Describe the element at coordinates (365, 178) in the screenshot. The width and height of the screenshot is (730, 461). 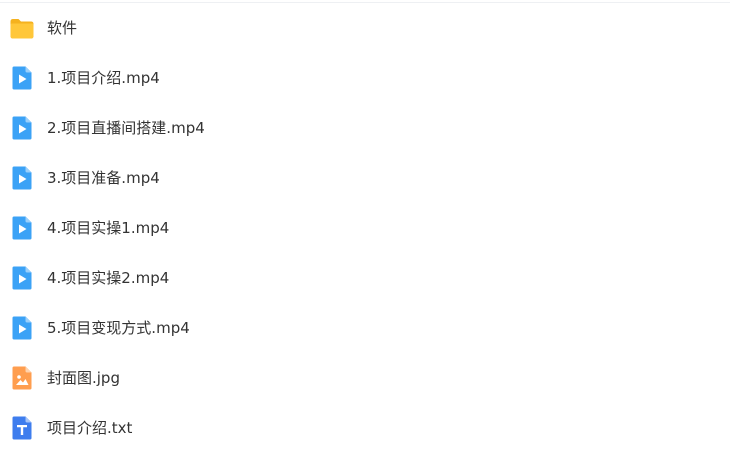
I see `file-row-video: 3.项目准备.mp4` at that location.